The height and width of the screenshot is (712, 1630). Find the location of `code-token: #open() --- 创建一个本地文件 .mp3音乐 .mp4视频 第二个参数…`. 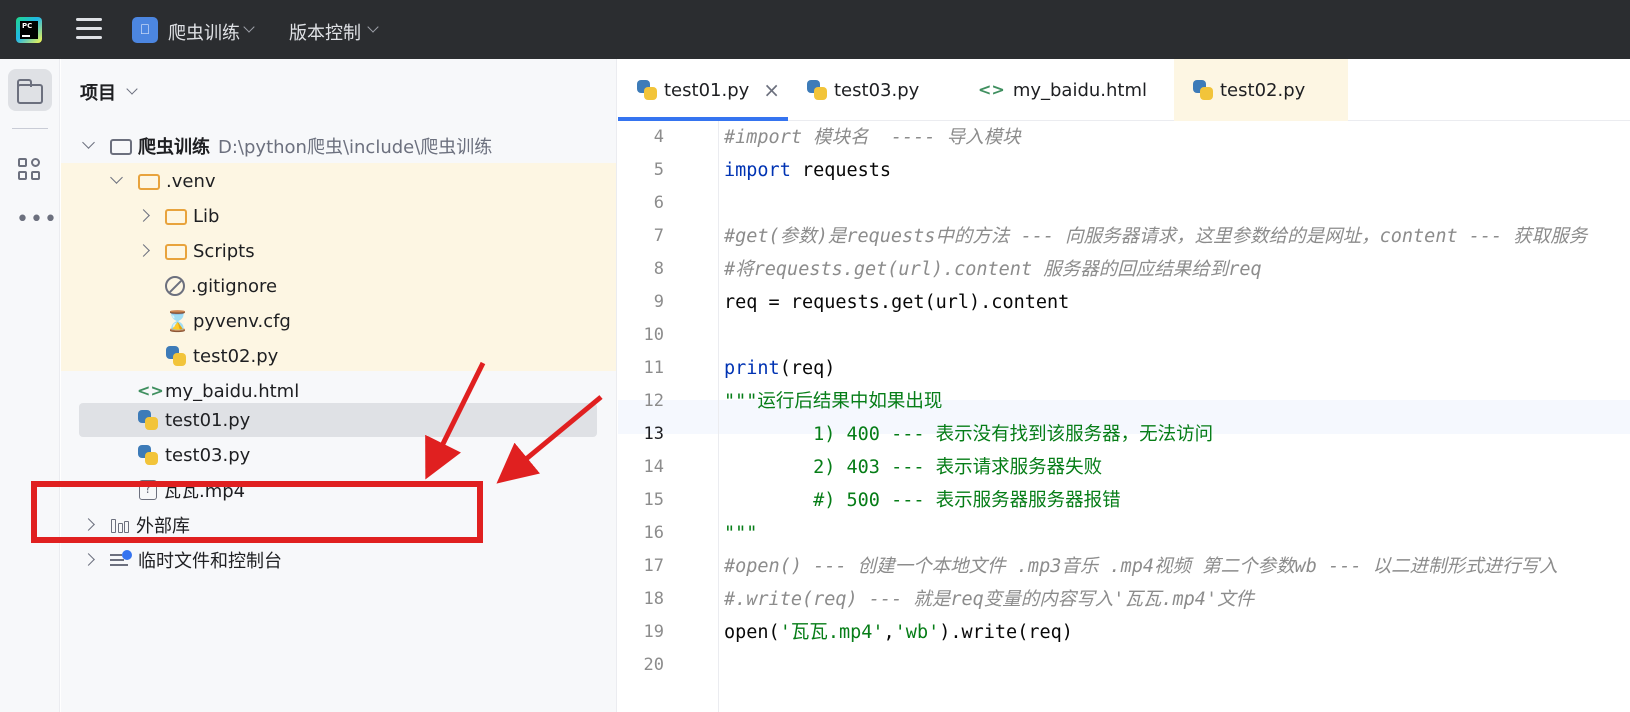

code-token: #open() --- 创建一个本地文件 .mp3音乐 .mp4视频 第二个参数… is located at coordinates (1141, 566).